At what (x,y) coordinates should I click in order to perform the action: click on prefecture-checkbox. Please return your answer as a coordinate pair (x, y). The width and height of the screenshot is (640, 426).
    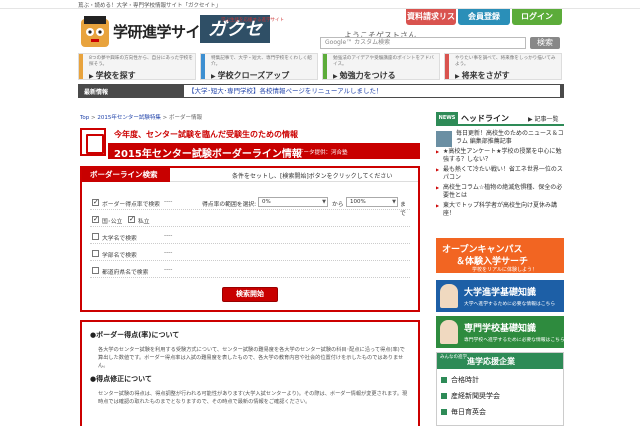
    Looking at the image, I should click on (95, 270).